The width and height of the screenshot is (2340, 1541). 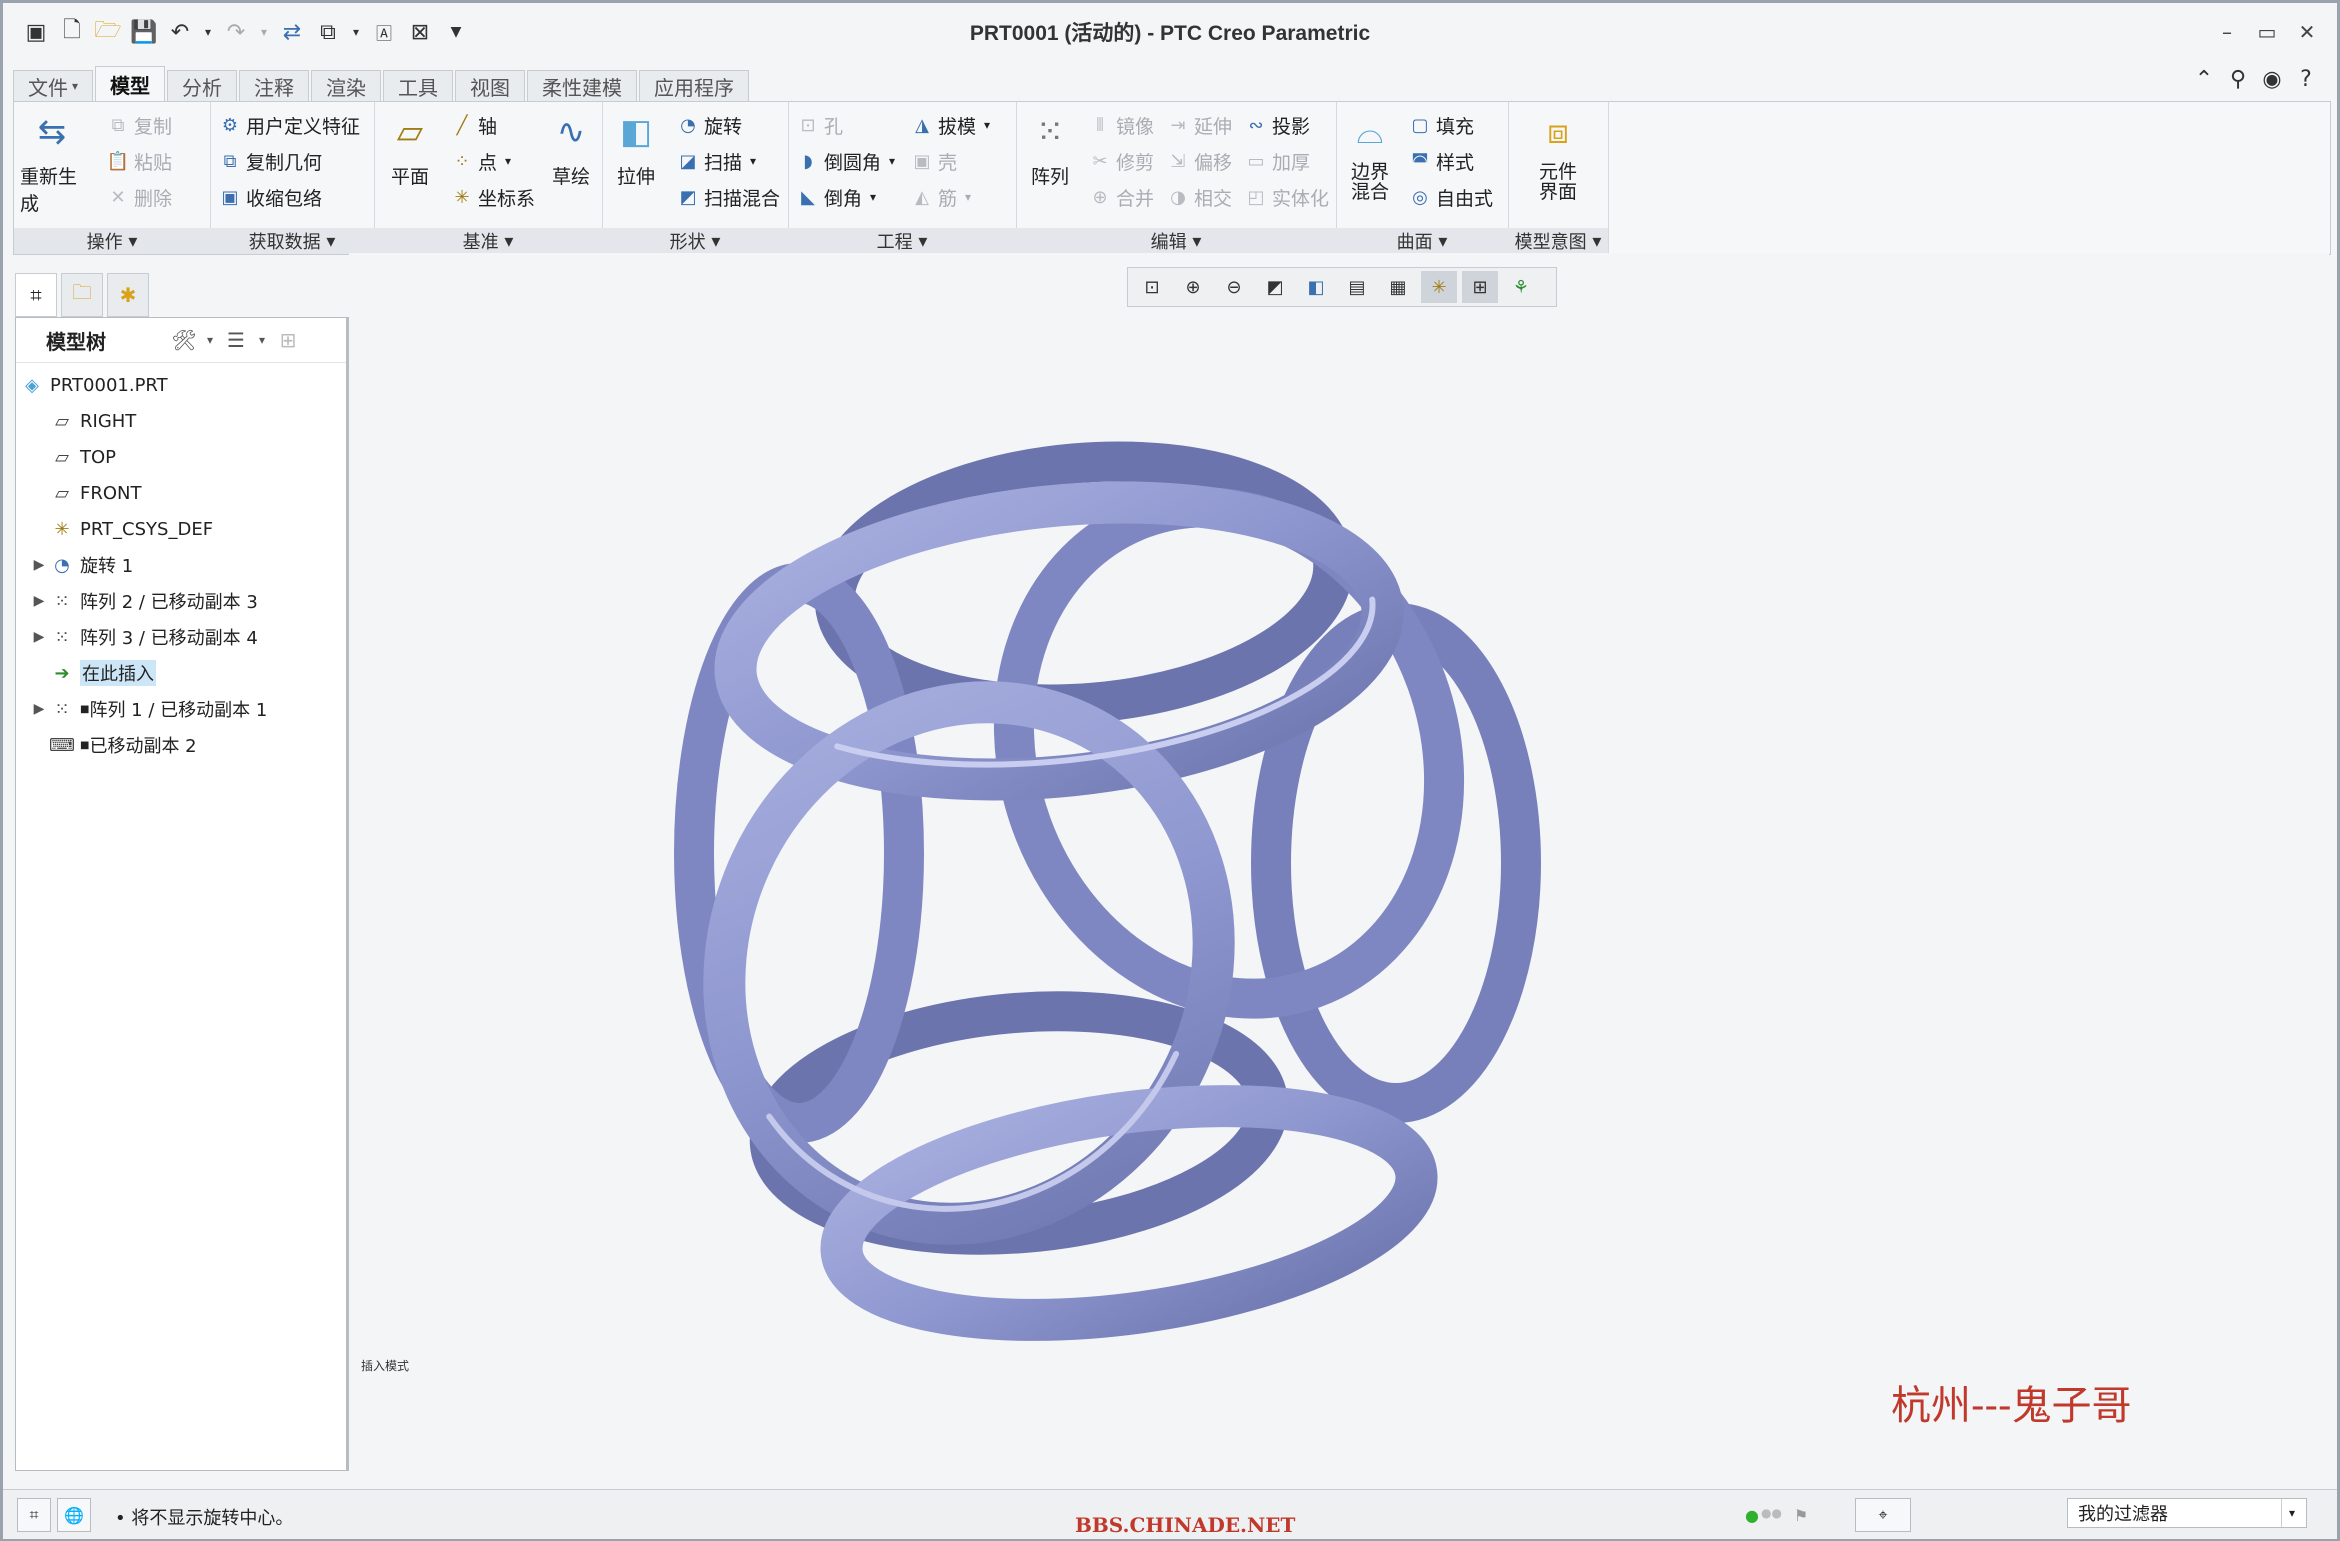 What do you see at coordinates (1558, 241) in the screenshot?
I see `group-model-intent-label: 模型意图 ▾` at bounding box center [1558, 241].